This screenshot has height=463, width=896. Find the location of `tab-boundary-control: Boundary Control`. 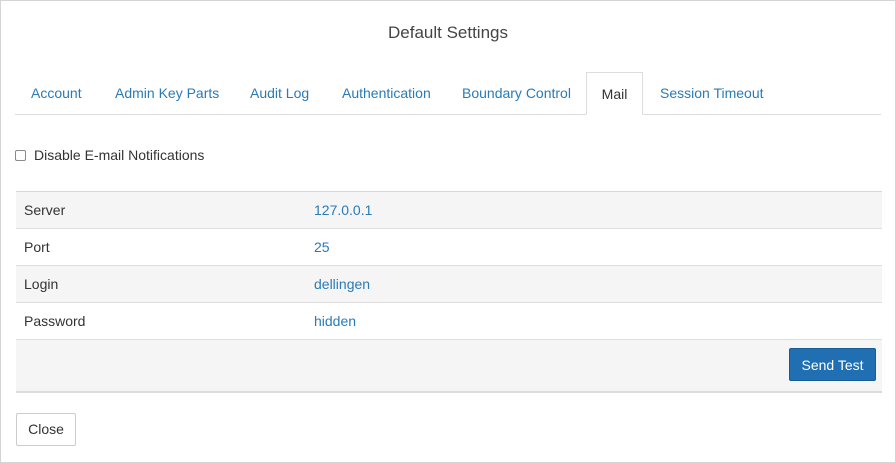

tab-boundary-control: Boundary Control is located at coordinates (516, 93).